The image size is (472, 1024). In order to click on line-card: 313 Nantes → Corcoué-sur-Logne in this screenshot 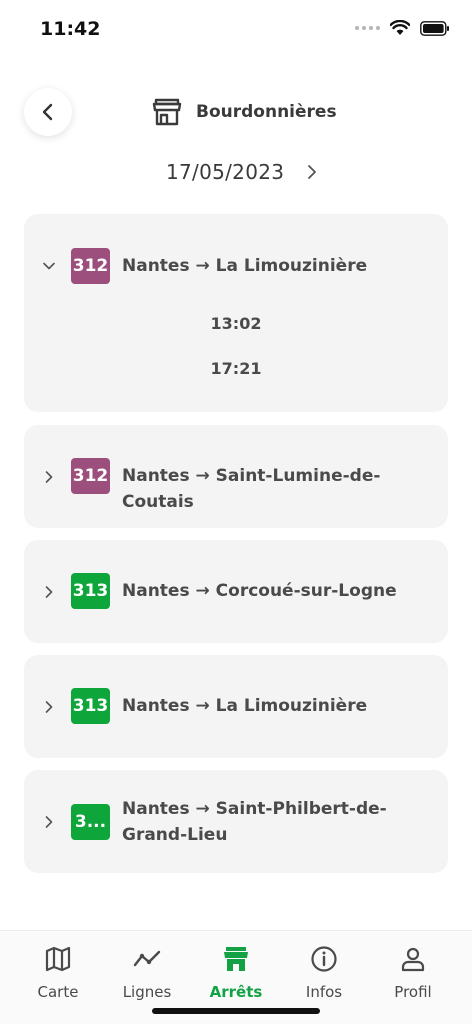, I will do `click(236, 591)`.